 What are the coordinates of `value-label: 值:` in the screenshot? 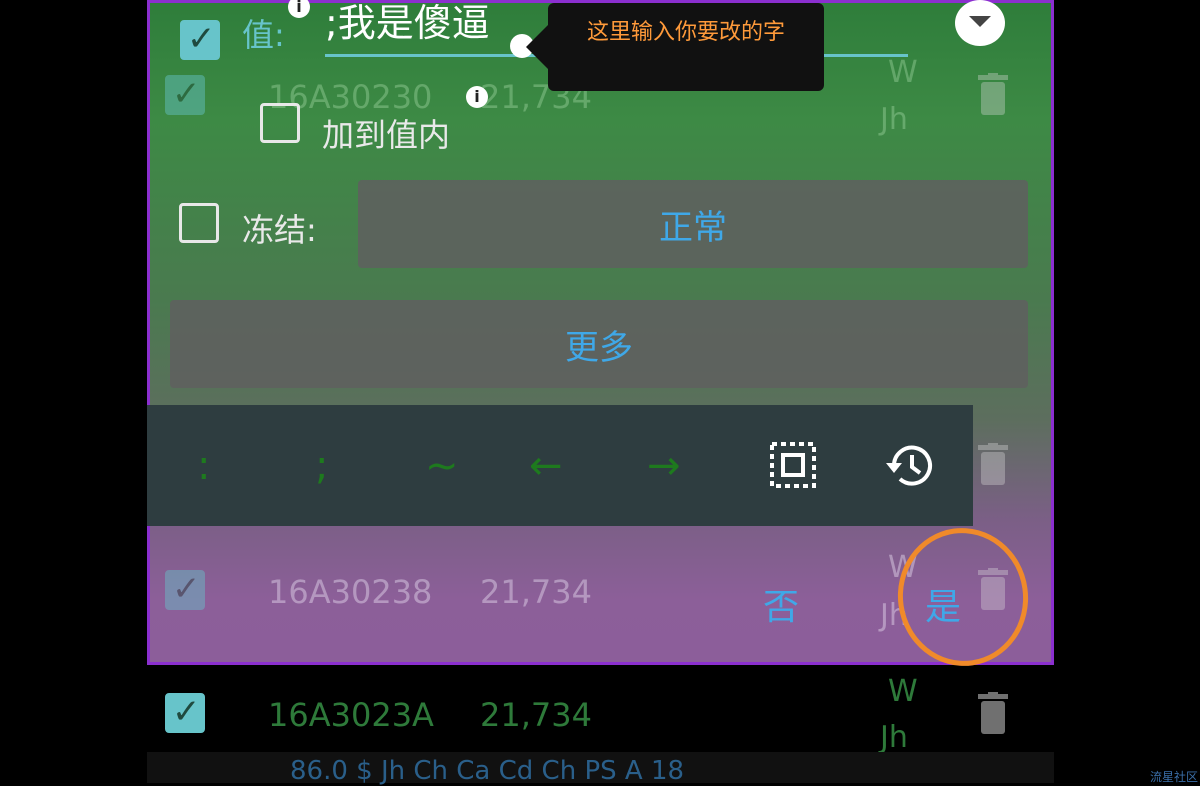 It's located at (263, 35).